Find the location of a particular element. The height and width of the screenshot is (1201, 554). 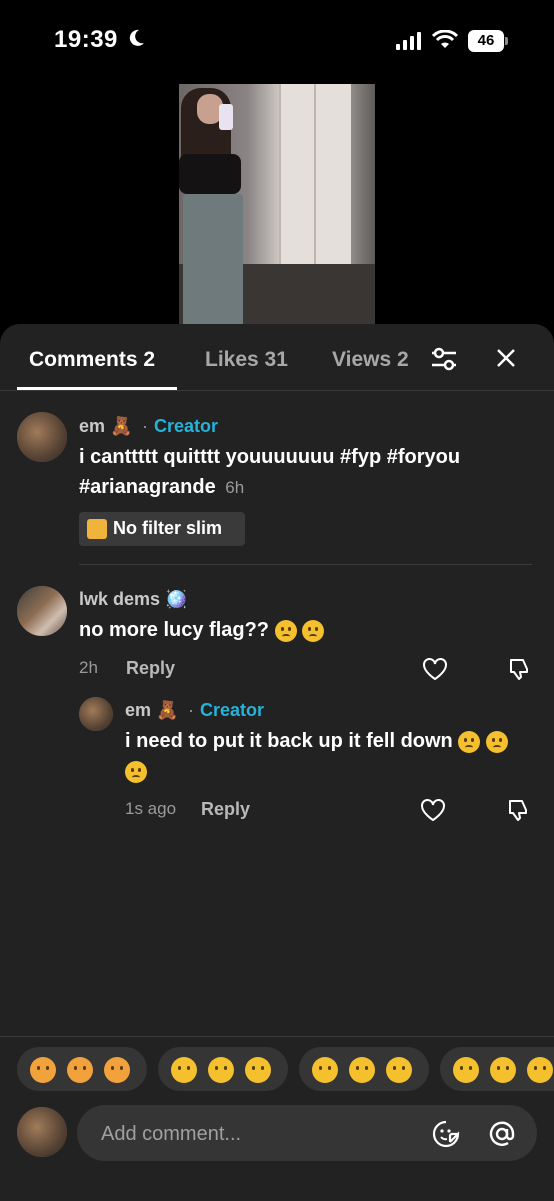

comment-text: no more lucy flag?? is located at coordinates (304, 630).